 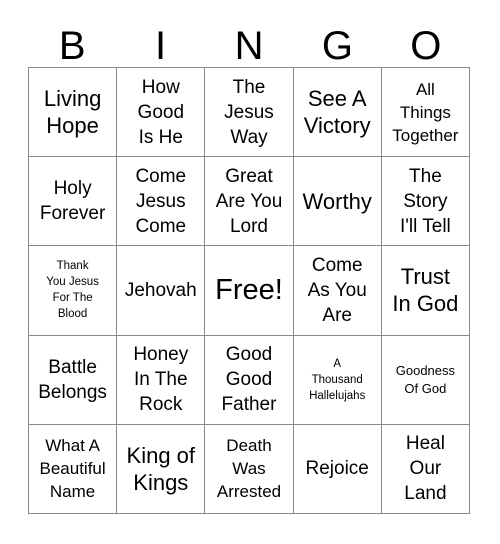 I want to click on bingo-cell-label: Honey In The Rock, so click(x=161, y=380).